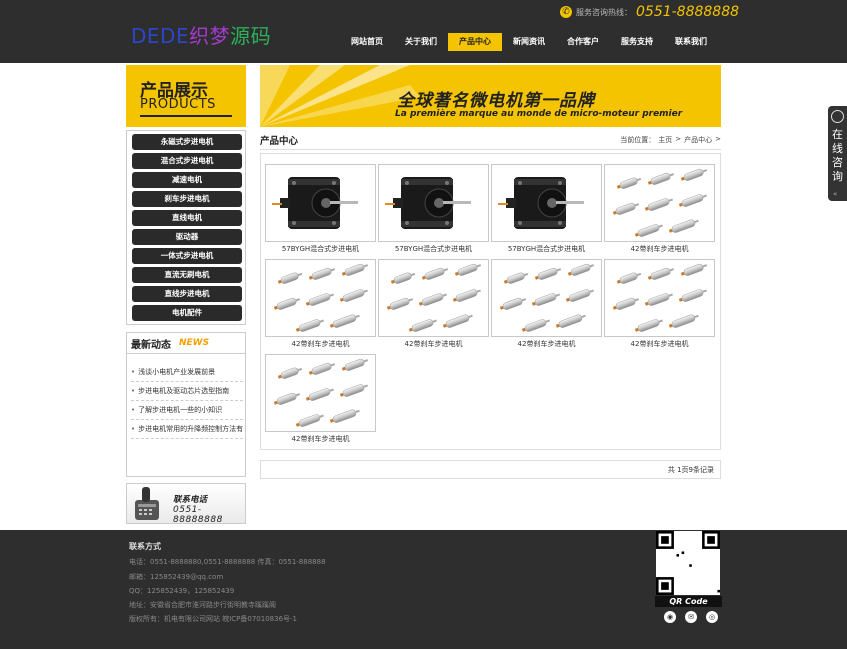  Describe the element at coordinates (367, 42) in the screenshot. I see `nav-home: 网站首页` at that location.